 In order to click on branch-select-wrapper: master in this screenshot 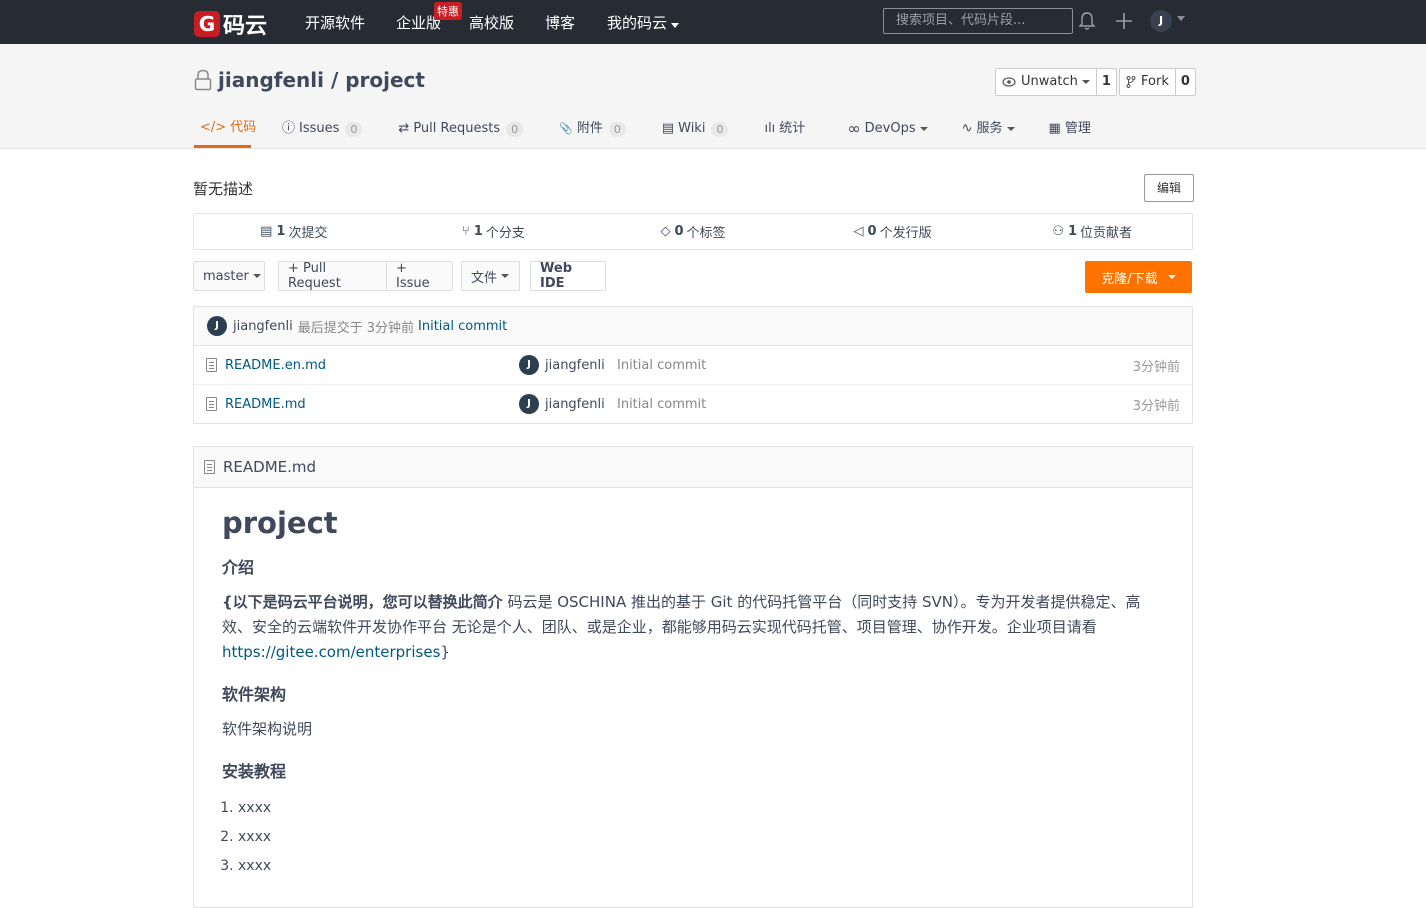, I will do `click(229, 276)`.